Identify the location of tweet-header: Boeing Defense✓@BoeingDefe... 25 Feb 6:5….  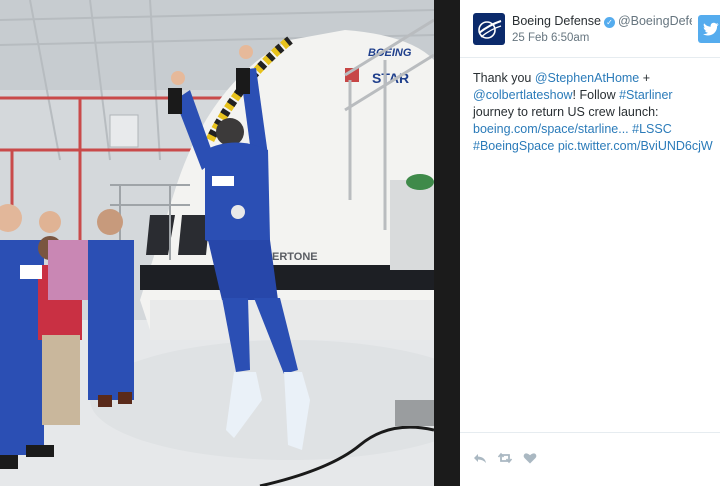
(590, 29).